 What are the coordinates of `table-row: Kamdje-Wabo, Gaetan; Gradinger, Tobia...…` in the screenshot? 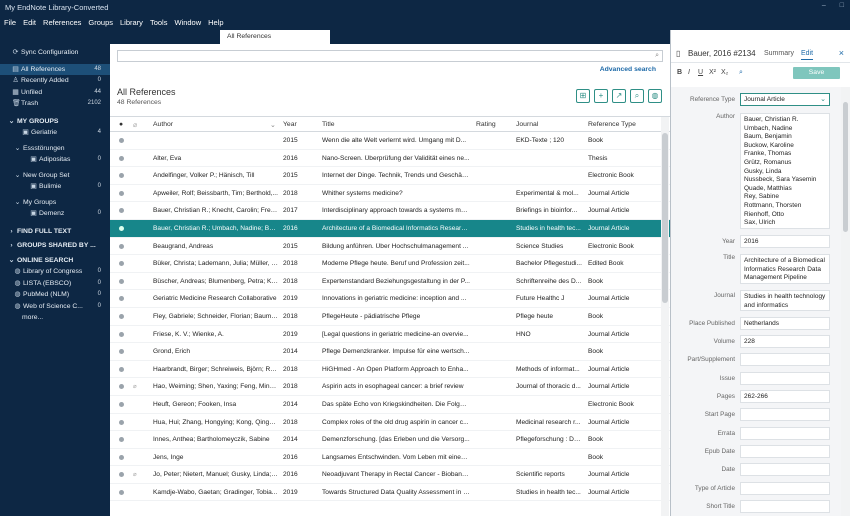 It's located at (390, 493).